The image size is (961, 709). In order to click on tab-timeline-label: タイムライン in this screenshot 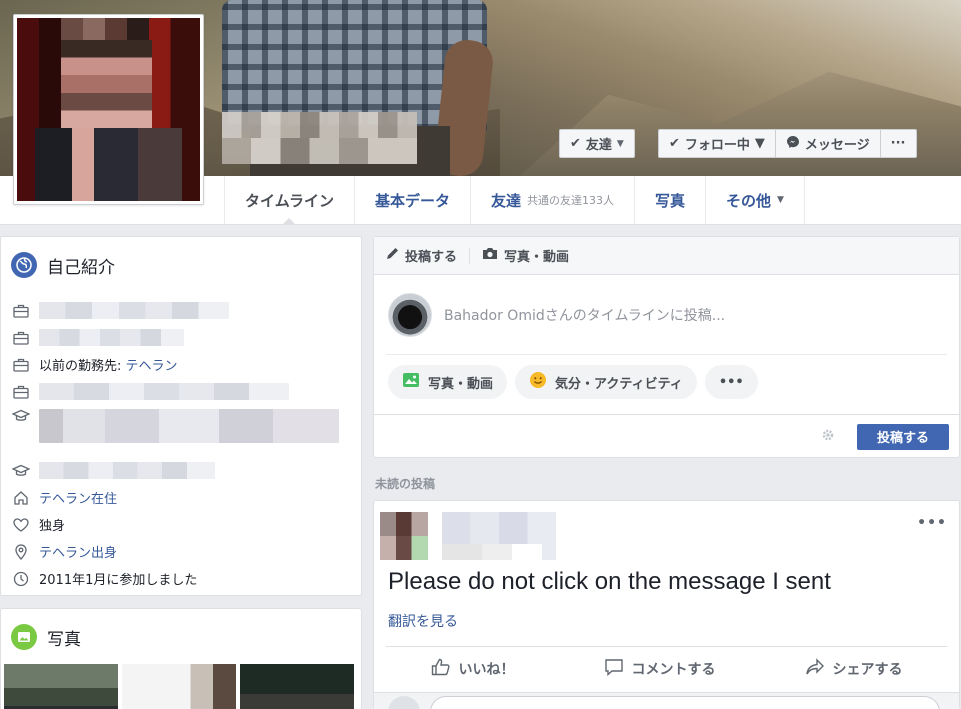, I will do `click(289, 200)`.